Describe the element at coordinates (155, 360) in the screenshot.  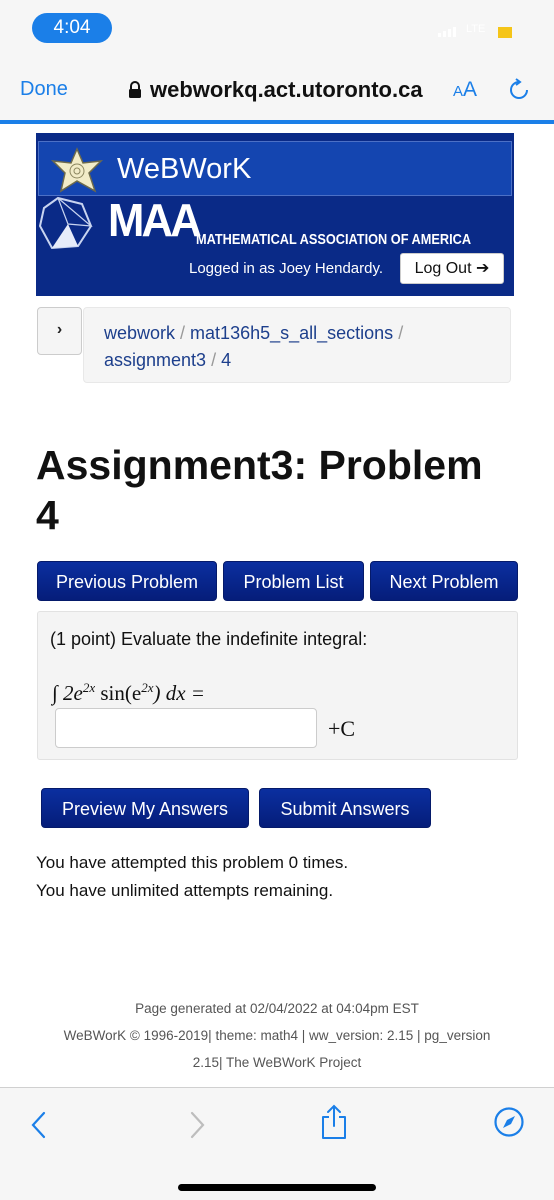
I see `breadcrumb-item-assignment: assignment3` at that location.